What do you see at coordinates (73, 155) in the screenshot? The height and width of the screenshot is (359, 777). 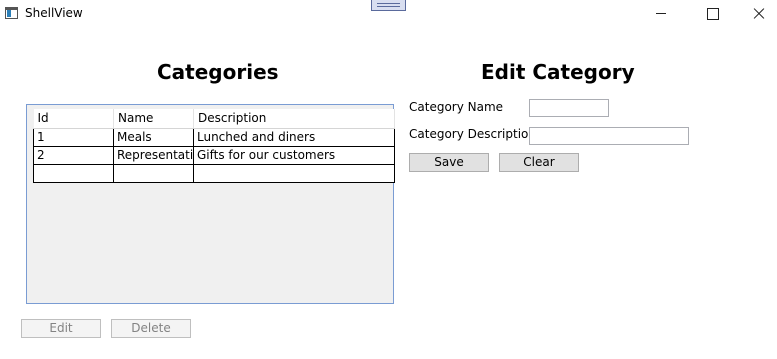 I see `cell-id: 2` at bounding box center [73, 155].